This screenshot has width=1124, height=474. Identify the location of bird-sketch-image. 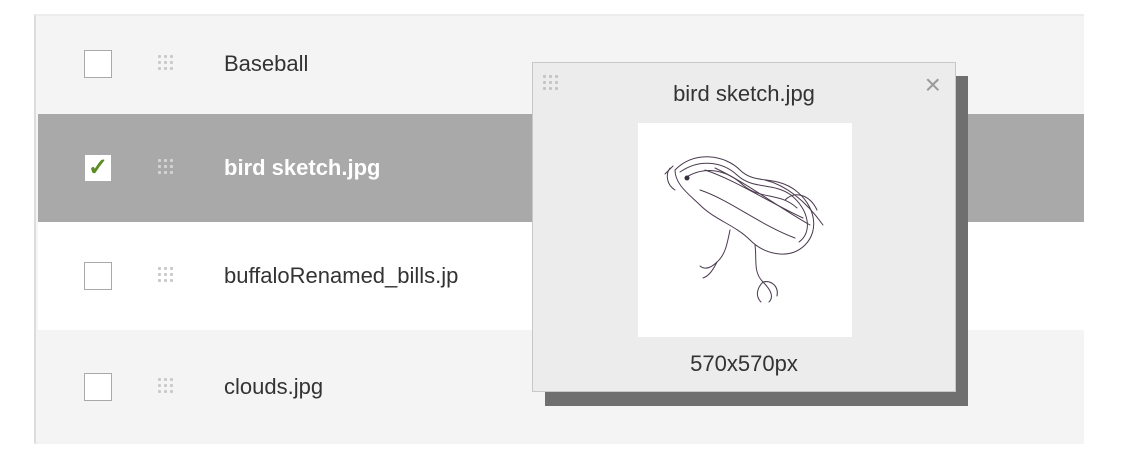
(744, 229).